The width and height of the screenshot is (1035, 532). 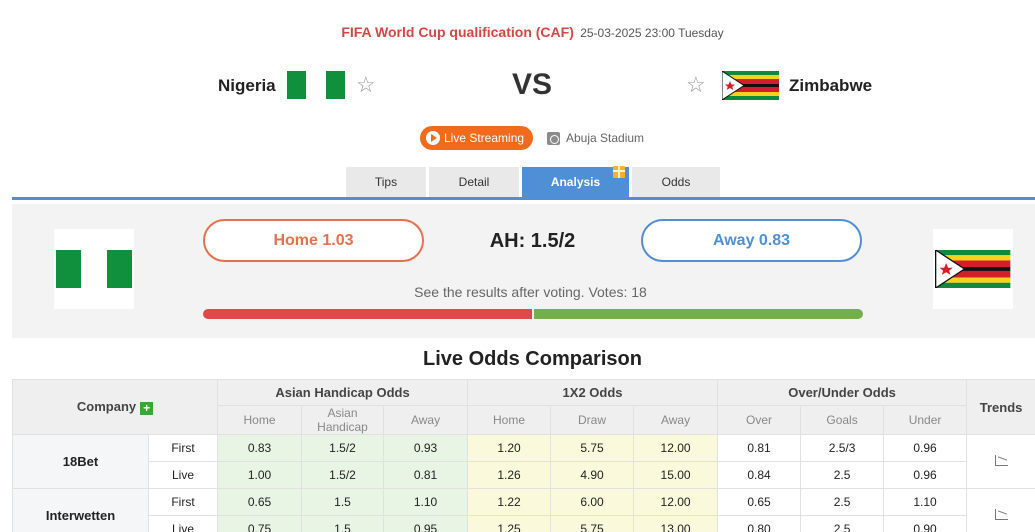 What do you see at coordinates (925, 523) in the screenshot?
I see `odds-cell: 0.90` at bounding box center [925, 523].